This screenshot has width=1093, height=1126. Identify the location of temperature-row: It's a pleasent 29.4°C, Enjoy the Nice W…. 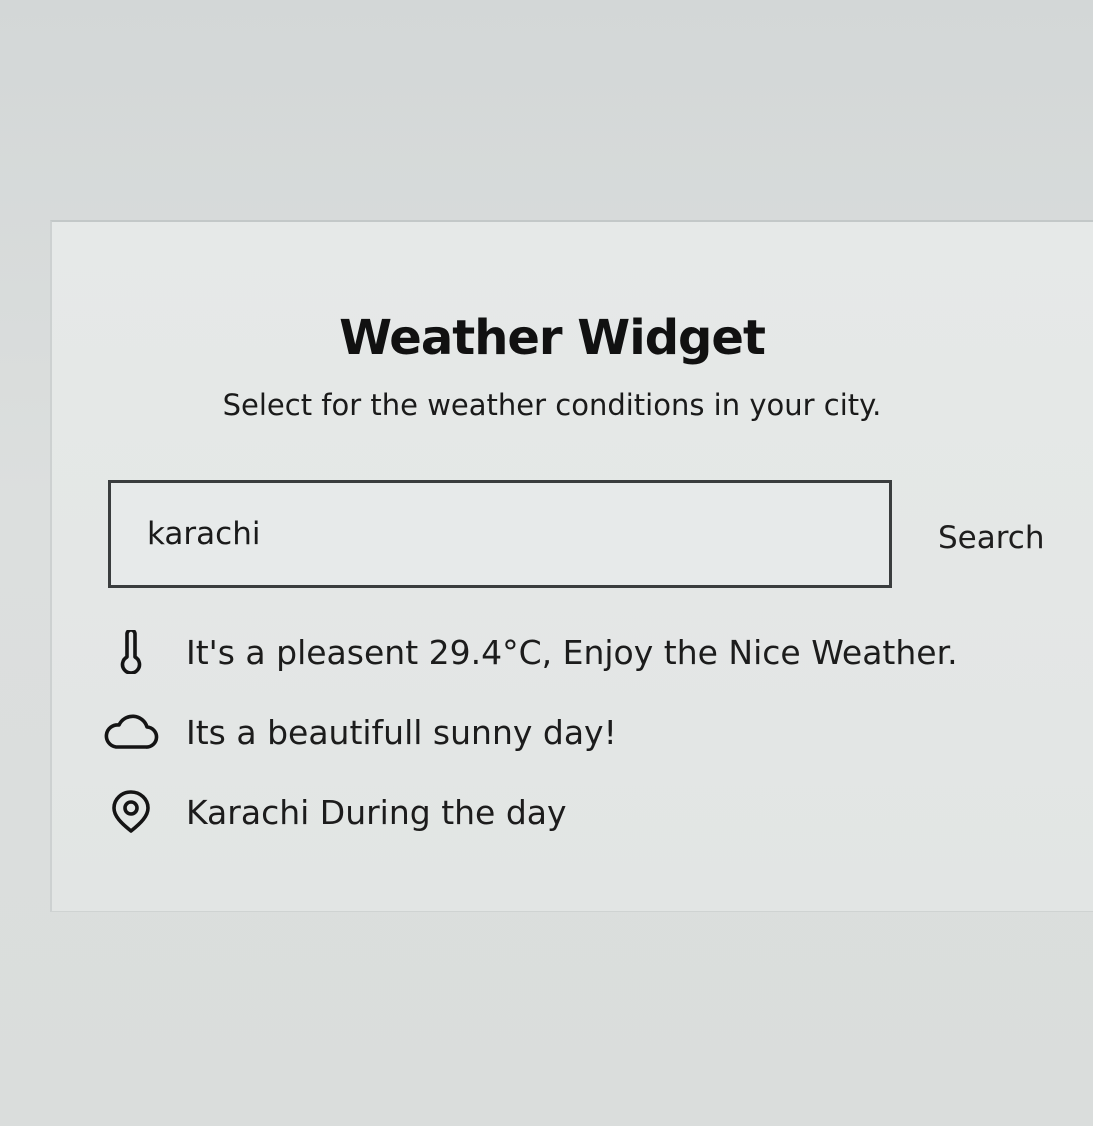
(582, 652).